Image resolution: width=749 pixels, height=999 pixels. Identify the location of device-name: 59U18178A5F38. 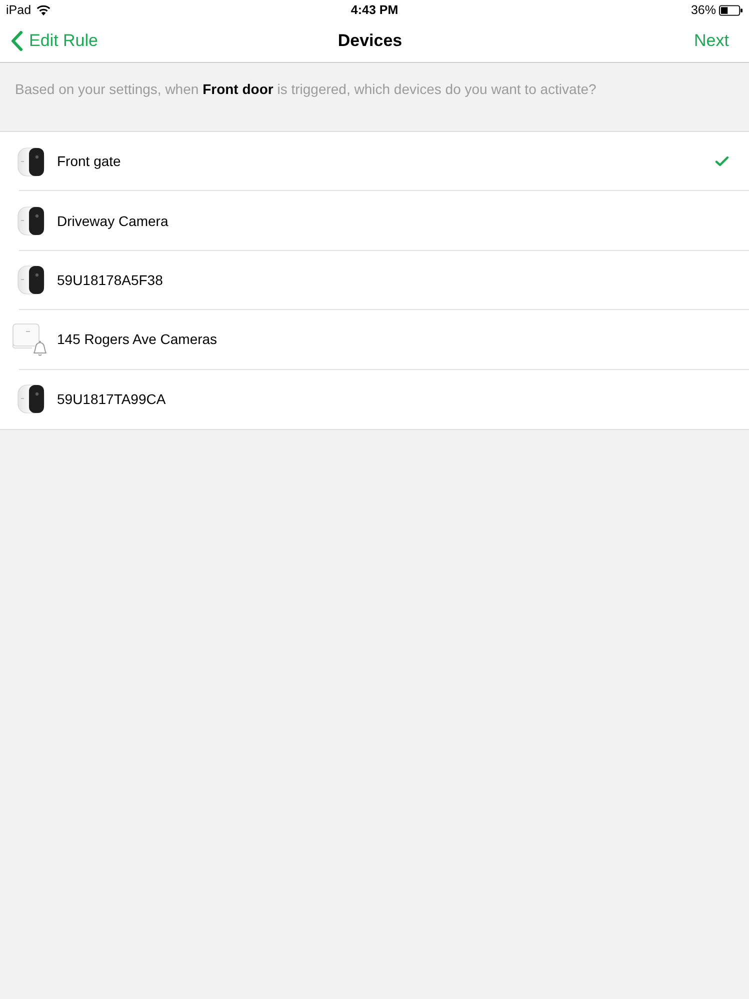
(110, 280).